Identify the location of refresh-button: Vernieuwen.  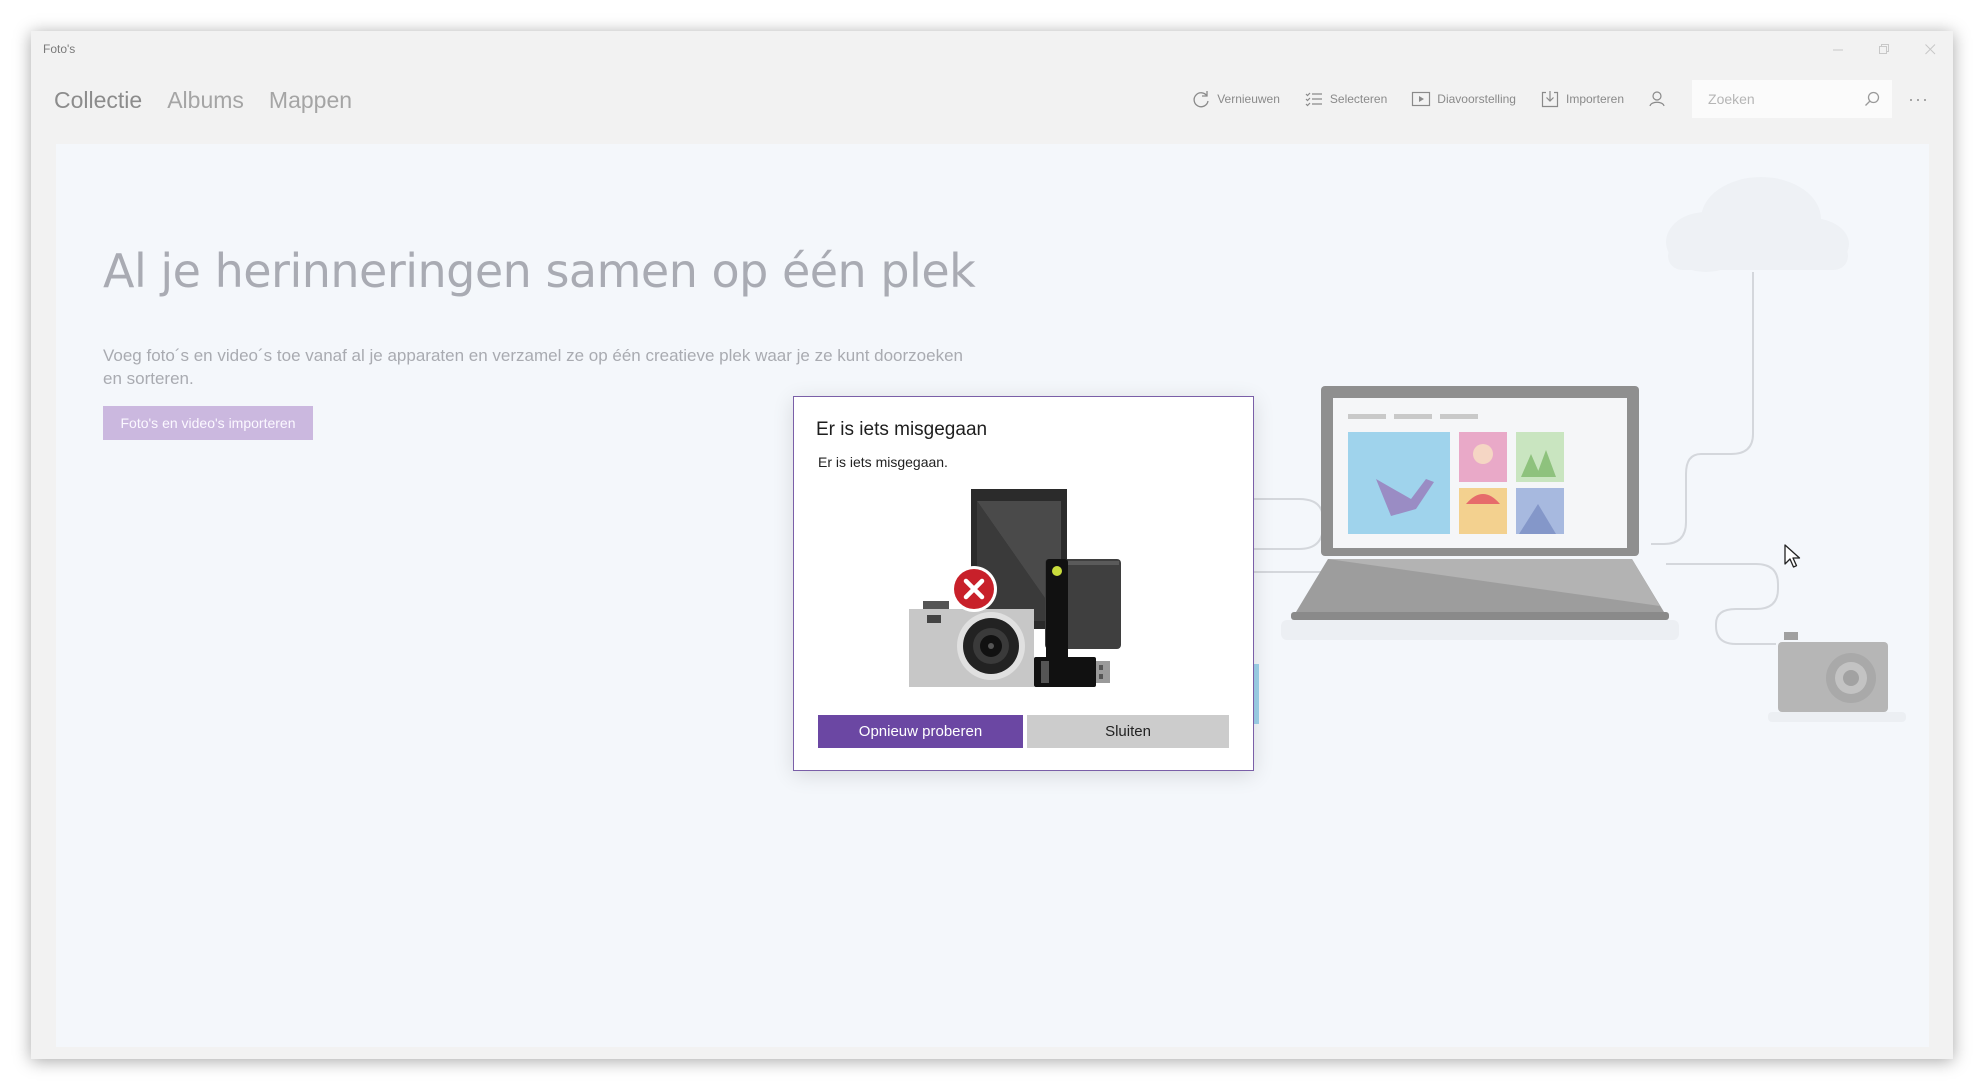
(1235, 99).